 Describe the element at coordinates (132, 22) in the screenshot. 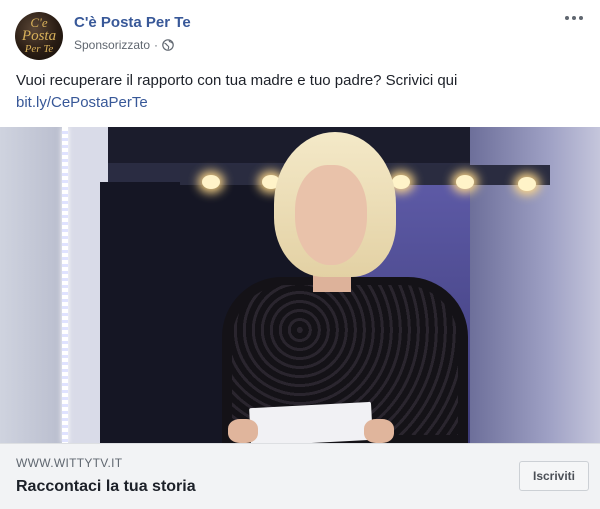

I see `page-name-link: C'è Posta Per Te` at that location.